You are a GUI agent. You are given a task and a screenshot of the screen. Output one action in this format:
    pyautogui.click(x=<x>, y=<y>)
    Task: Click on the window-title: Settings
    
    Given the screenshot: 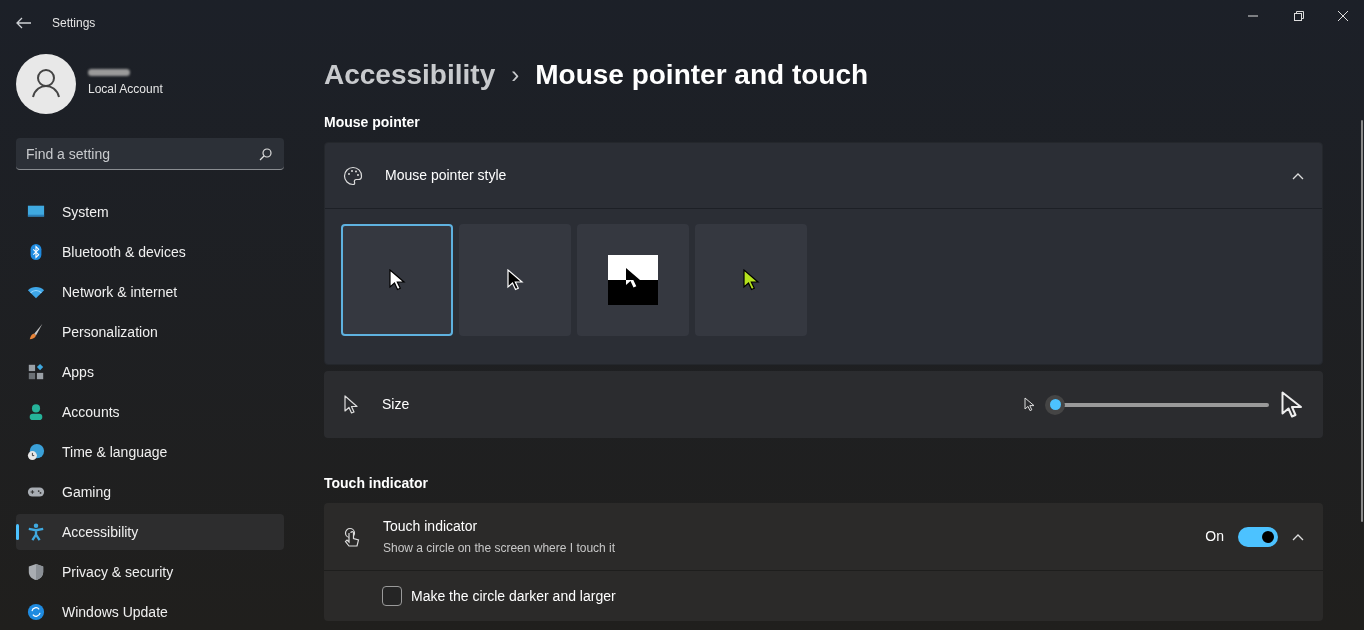 What is the action you would take?
    pyautogui.click(x=74, y=24)
    